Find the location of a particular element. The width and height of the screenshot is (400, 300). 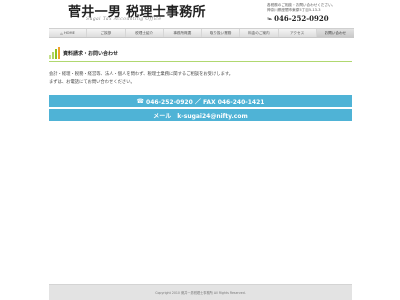

email-bar: メール k-sugai24@nifty.com is located at coordinates (200, 115).